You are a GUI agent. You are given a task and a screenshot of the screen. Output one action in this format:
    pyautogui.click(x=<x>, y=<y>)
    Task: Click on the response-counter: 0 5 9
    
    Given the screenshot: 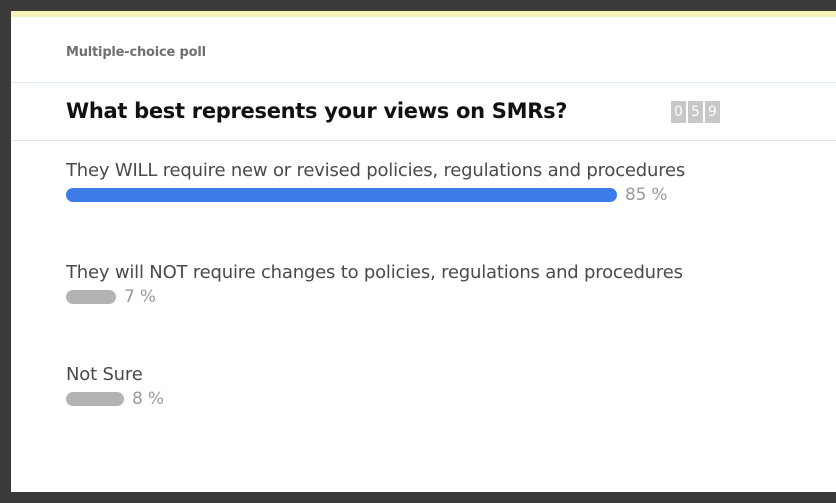 What is the action you would take?
    pyautogui.click(x=695, y=112)
    